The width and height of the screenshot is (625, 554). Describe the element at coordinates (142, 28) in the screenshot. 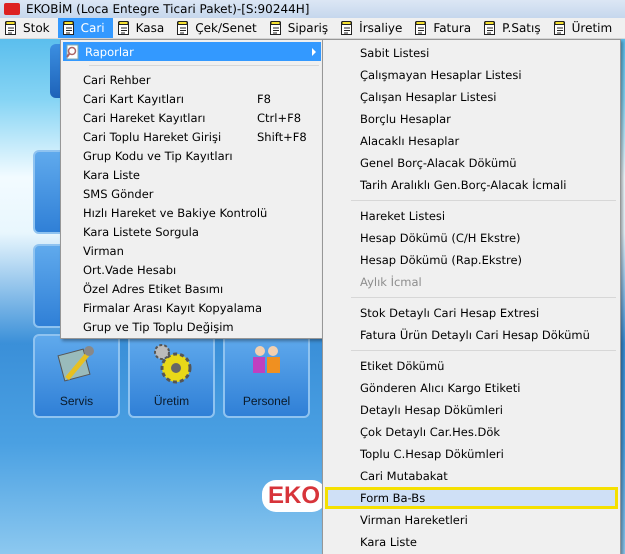

I see `menu-item: Kasa` at that location.